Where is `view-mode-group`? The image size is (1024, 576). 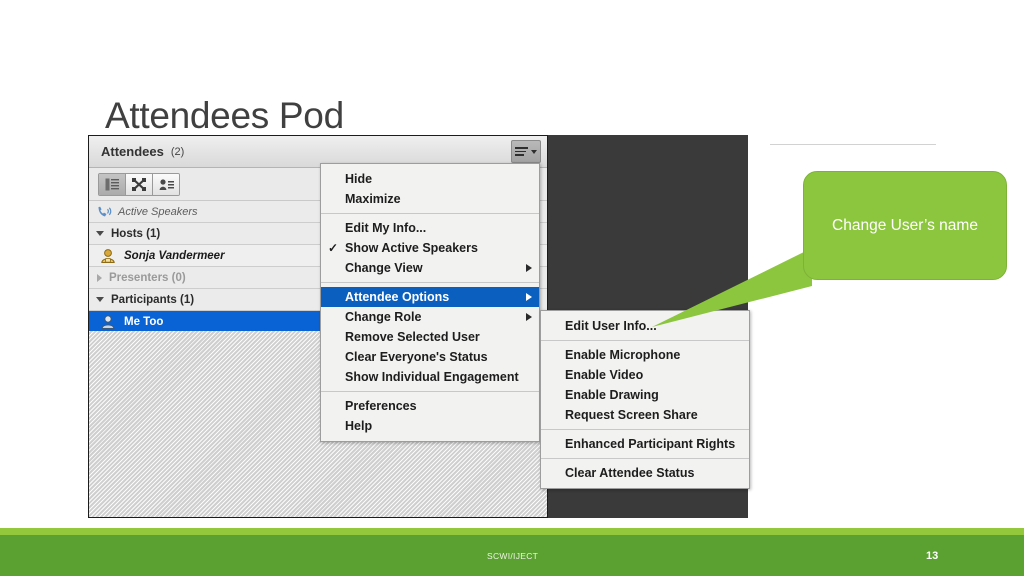 view-mode-group is located at coordinates (139, 184).